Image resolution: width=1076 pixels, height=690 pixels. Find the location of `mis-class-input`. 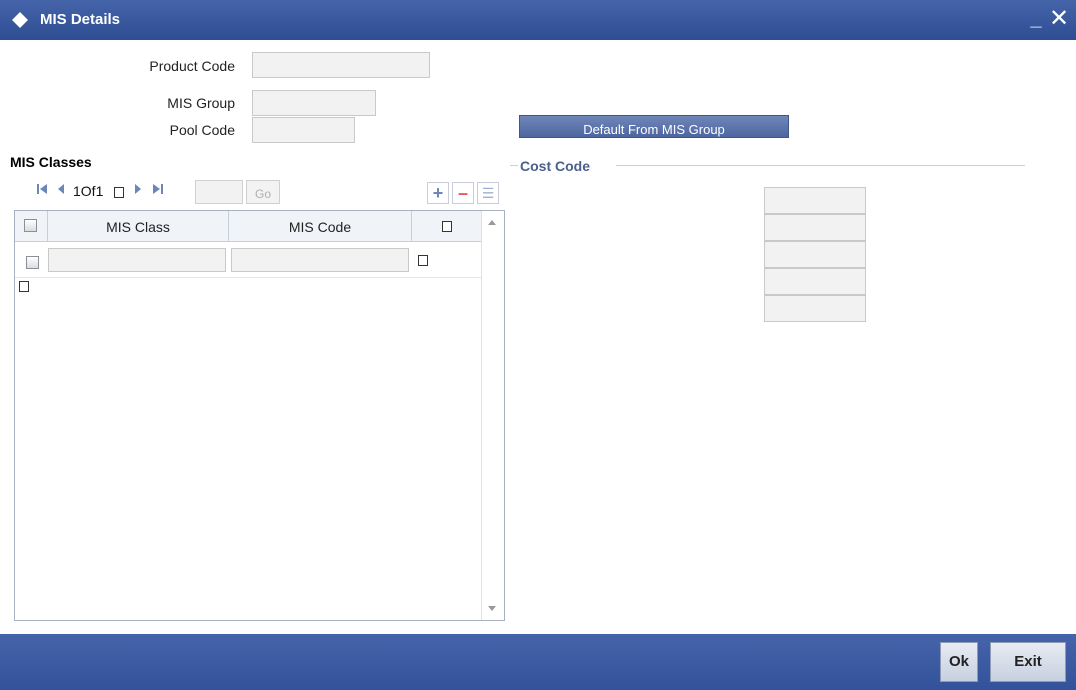

mis-class-input is located at coordinates (137, 260).